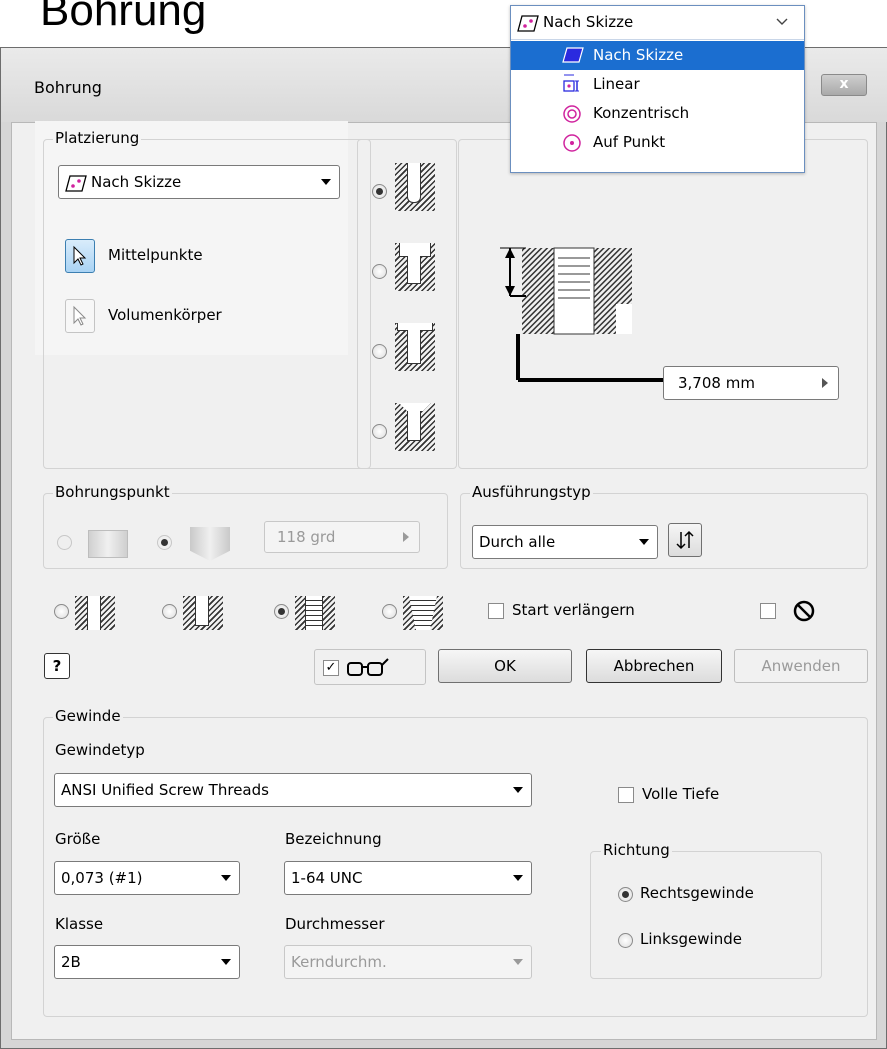 Image resolution: width=887 pixels, height=1049 pixels. What do you see at coordinates (657, 23) in the screenshot?
I see `popup-selected-field: Nach Skizze` at bounding box center [657, 23].